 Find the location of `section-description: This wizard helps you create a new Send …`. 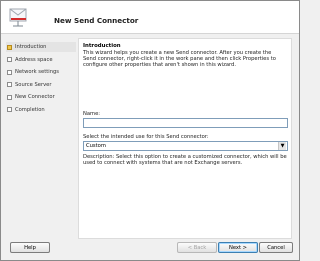

section-description: This wizard helps you create a new Send … is located at coordinates (179, 59).